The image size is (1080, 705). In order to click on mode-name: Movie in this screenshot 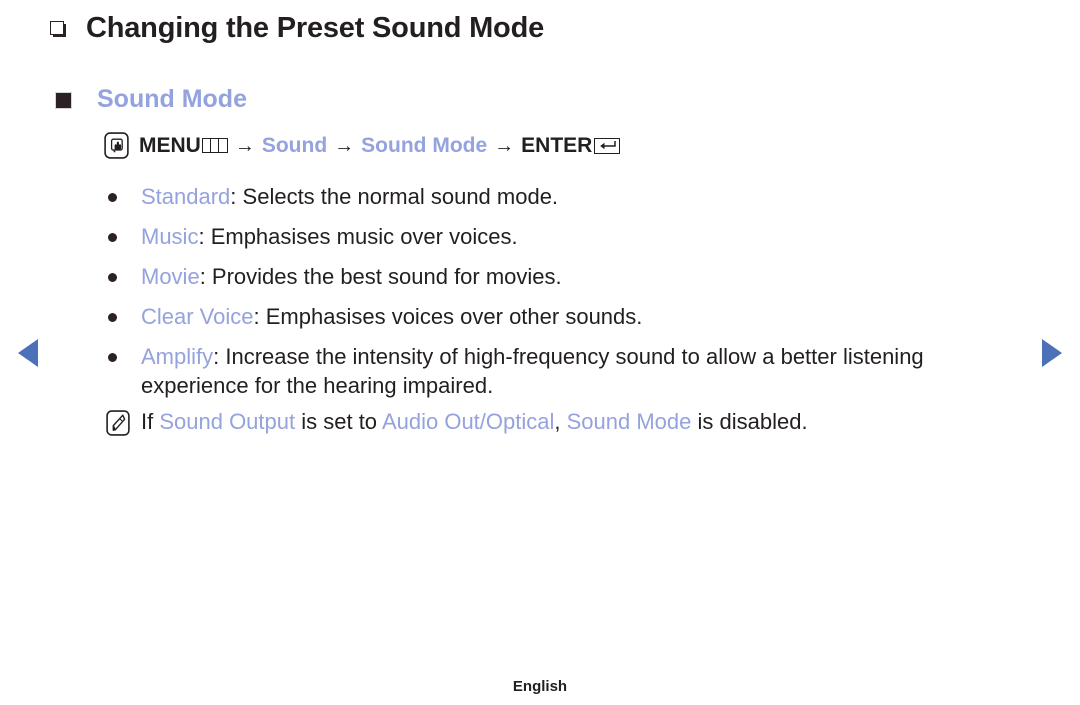, I will do `click(170, 277)`.